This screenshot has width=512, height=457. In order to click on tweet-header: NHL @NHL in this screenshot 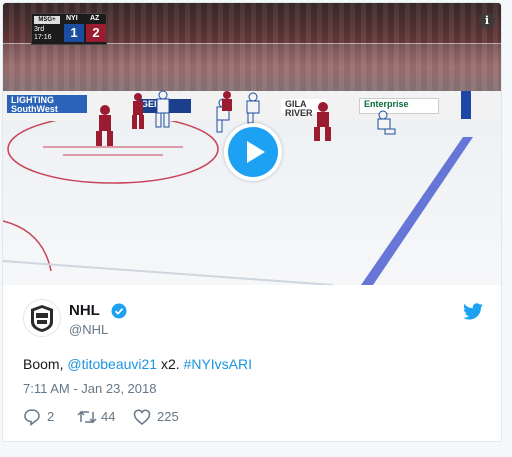, I will do `click(253, 319)`.